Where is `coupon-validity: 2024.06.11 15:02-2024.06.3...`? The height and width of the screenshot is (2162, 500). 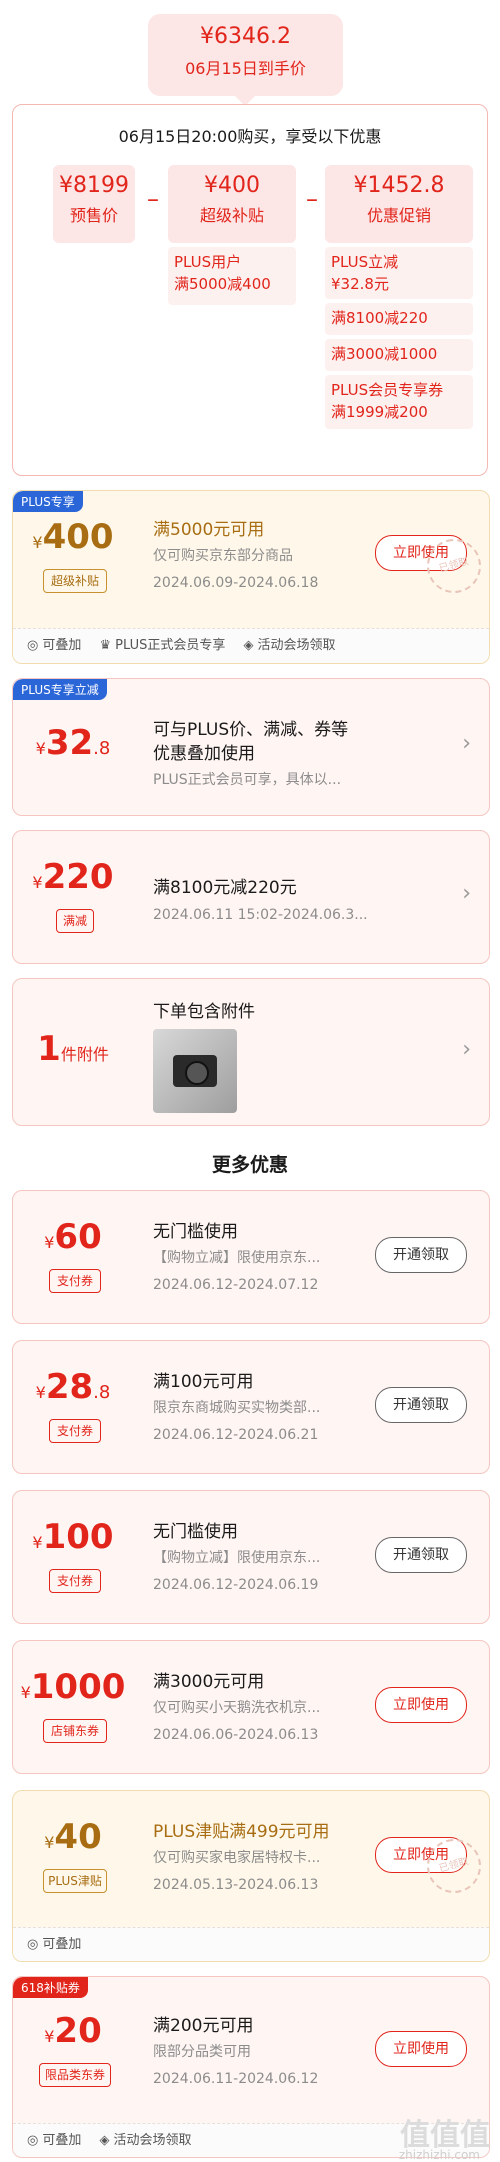
coupon-validity: 2024.06.11 15:02-2024.06.3... is located at coordinates (260, 915).